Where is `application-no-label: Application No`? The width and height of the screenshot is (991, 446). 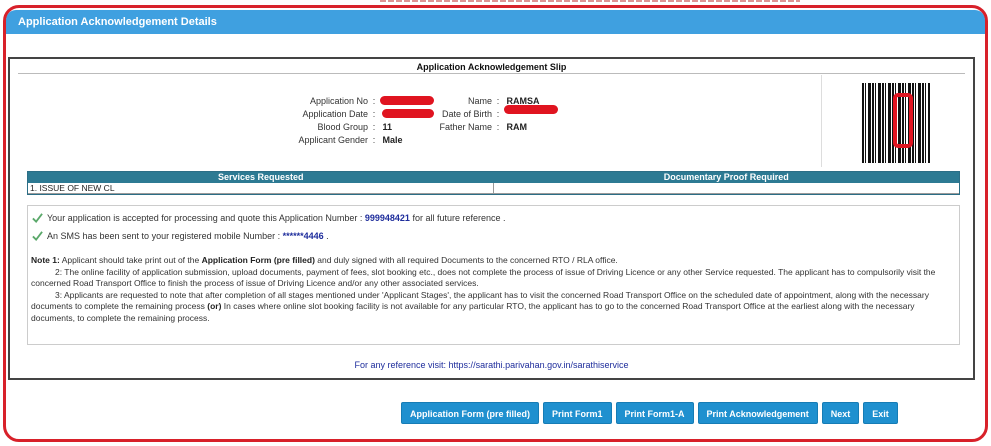 application-no-label: Application No is located at coordinates (338, 101).